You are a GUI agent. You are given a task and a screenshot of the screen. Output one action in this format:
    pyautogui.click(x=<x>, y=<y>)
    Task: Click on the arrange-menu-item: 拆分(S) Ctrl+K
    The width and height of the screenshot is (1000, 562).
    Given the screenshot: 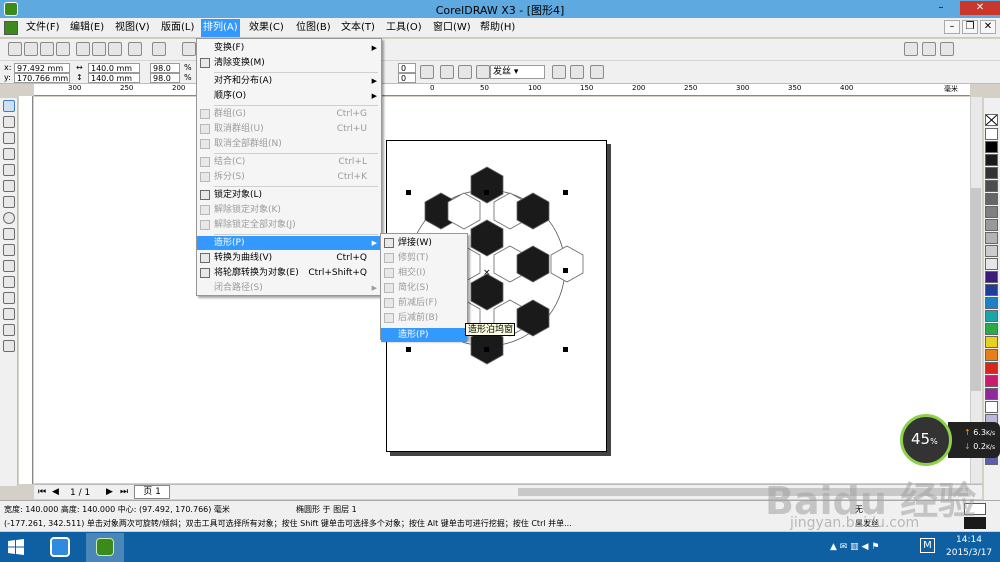 What is the action you would take?
    pyautogui.click(x=289, y=177)
    